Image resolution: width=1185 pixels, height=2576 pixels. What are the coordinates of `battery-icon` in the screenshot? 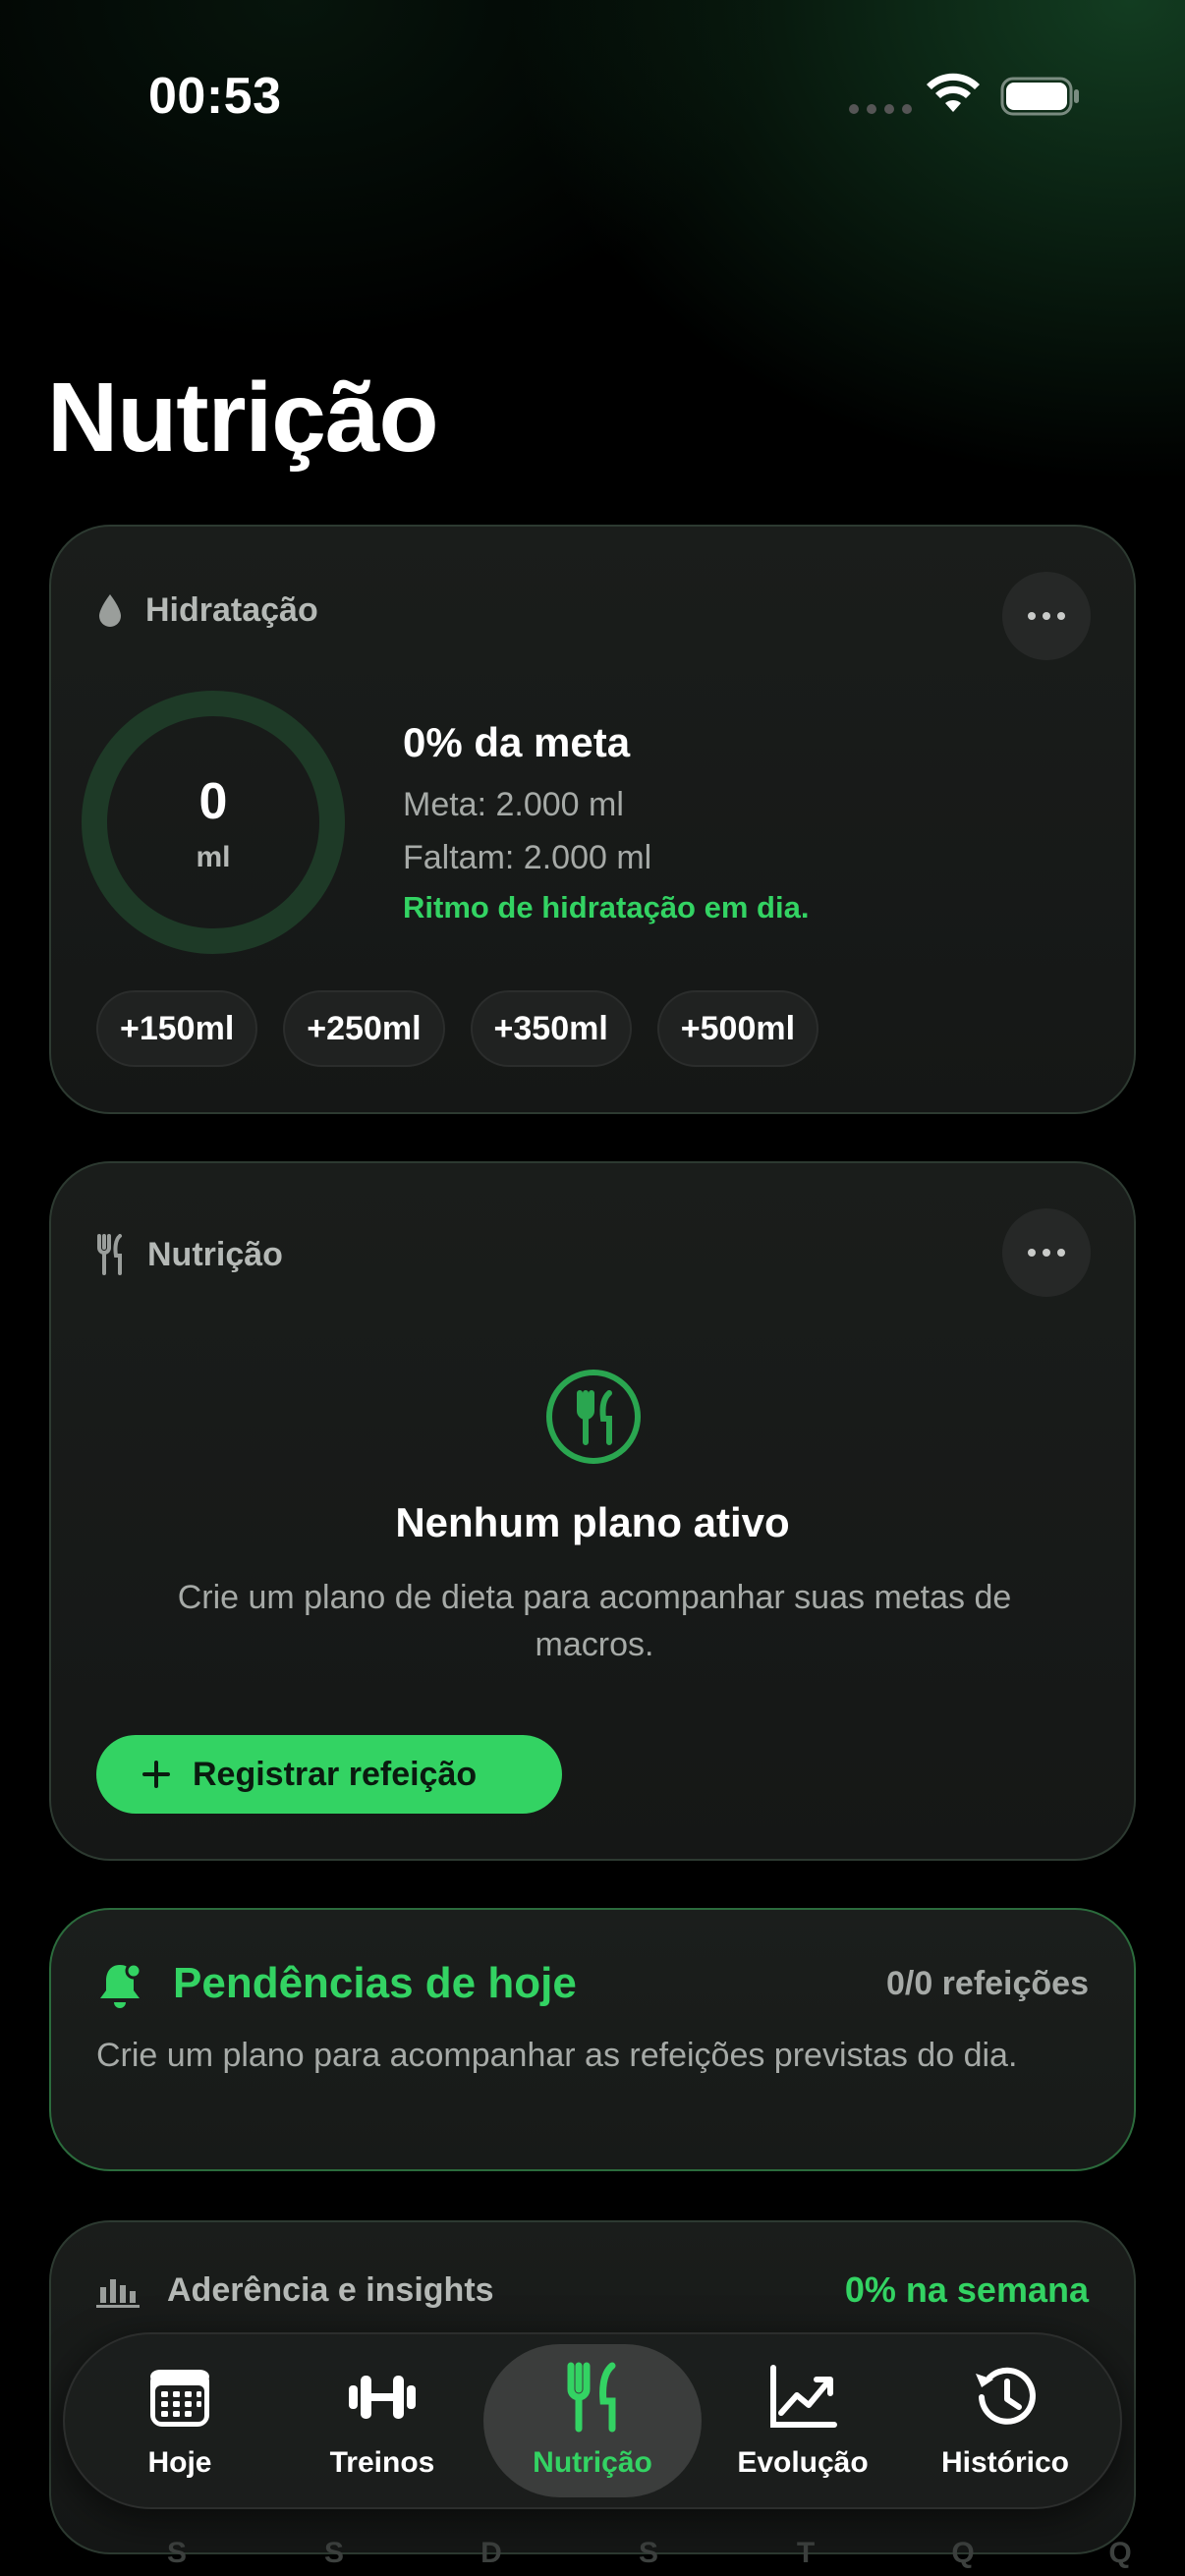 It's located at (1040, 96).